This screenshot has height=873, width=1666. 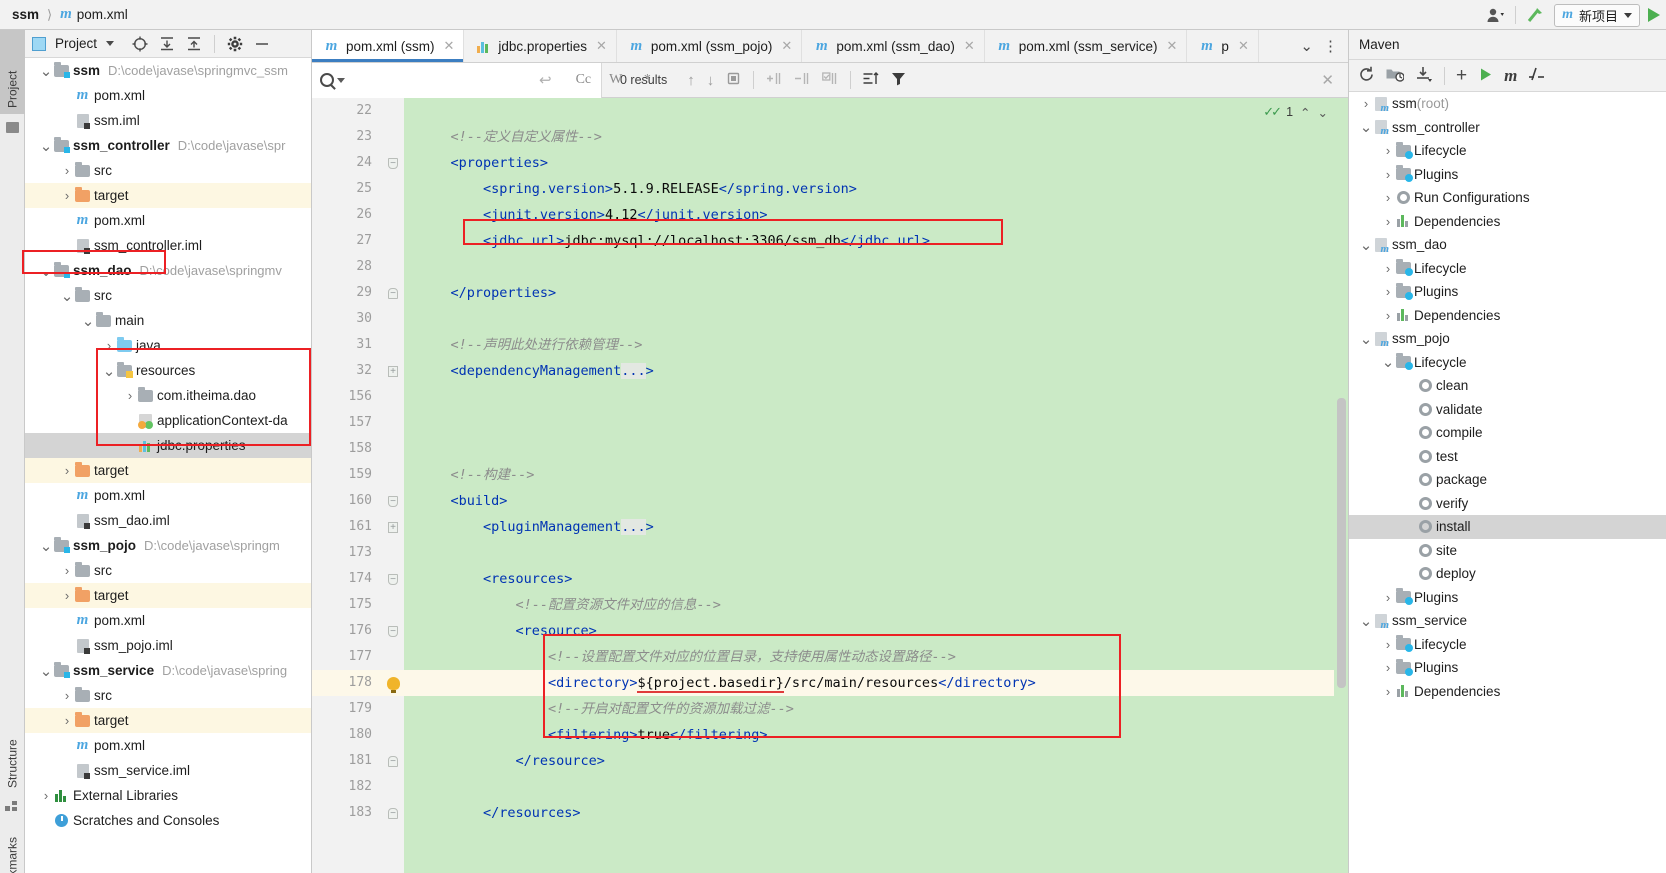 I want to click on code-line: </resource>, so click(x=869, y=761).